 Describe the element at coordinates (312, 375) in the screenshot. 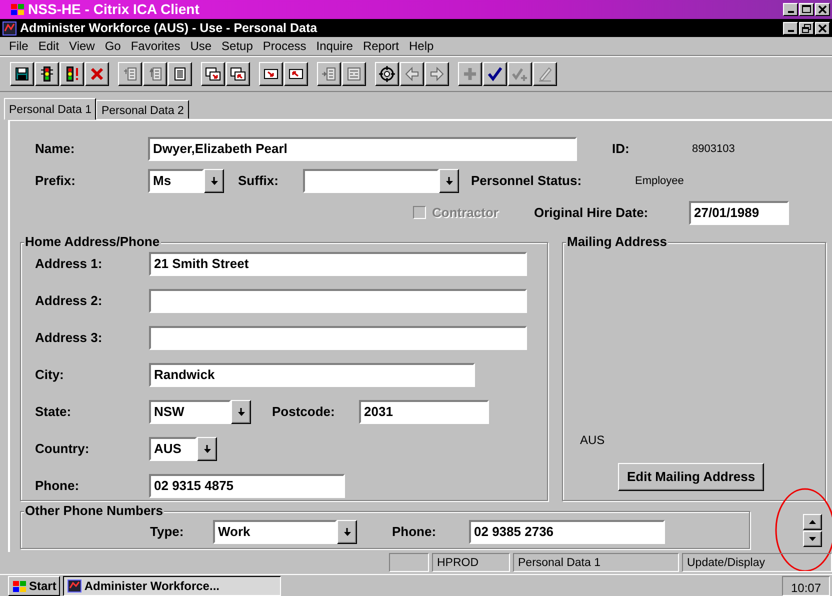

I see `city-field: Randwick` at that location.